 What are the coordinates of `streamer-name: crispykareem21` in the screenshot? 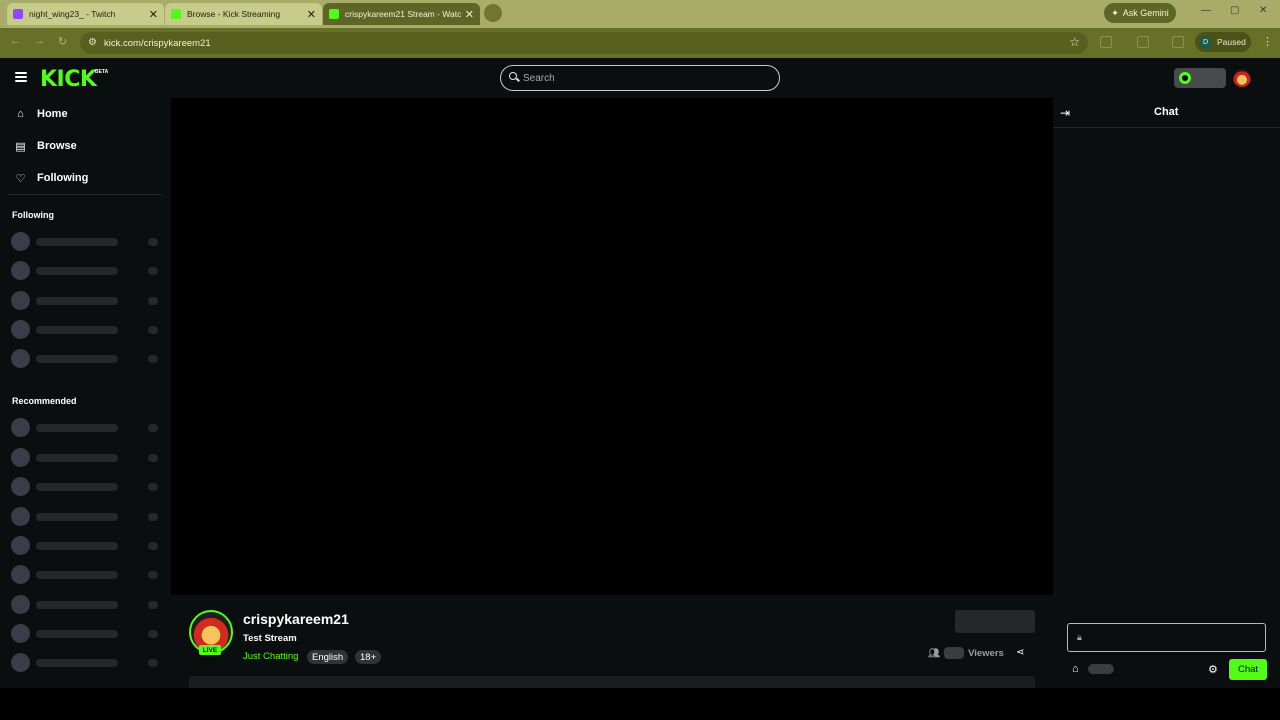 It's located at (296, 619).